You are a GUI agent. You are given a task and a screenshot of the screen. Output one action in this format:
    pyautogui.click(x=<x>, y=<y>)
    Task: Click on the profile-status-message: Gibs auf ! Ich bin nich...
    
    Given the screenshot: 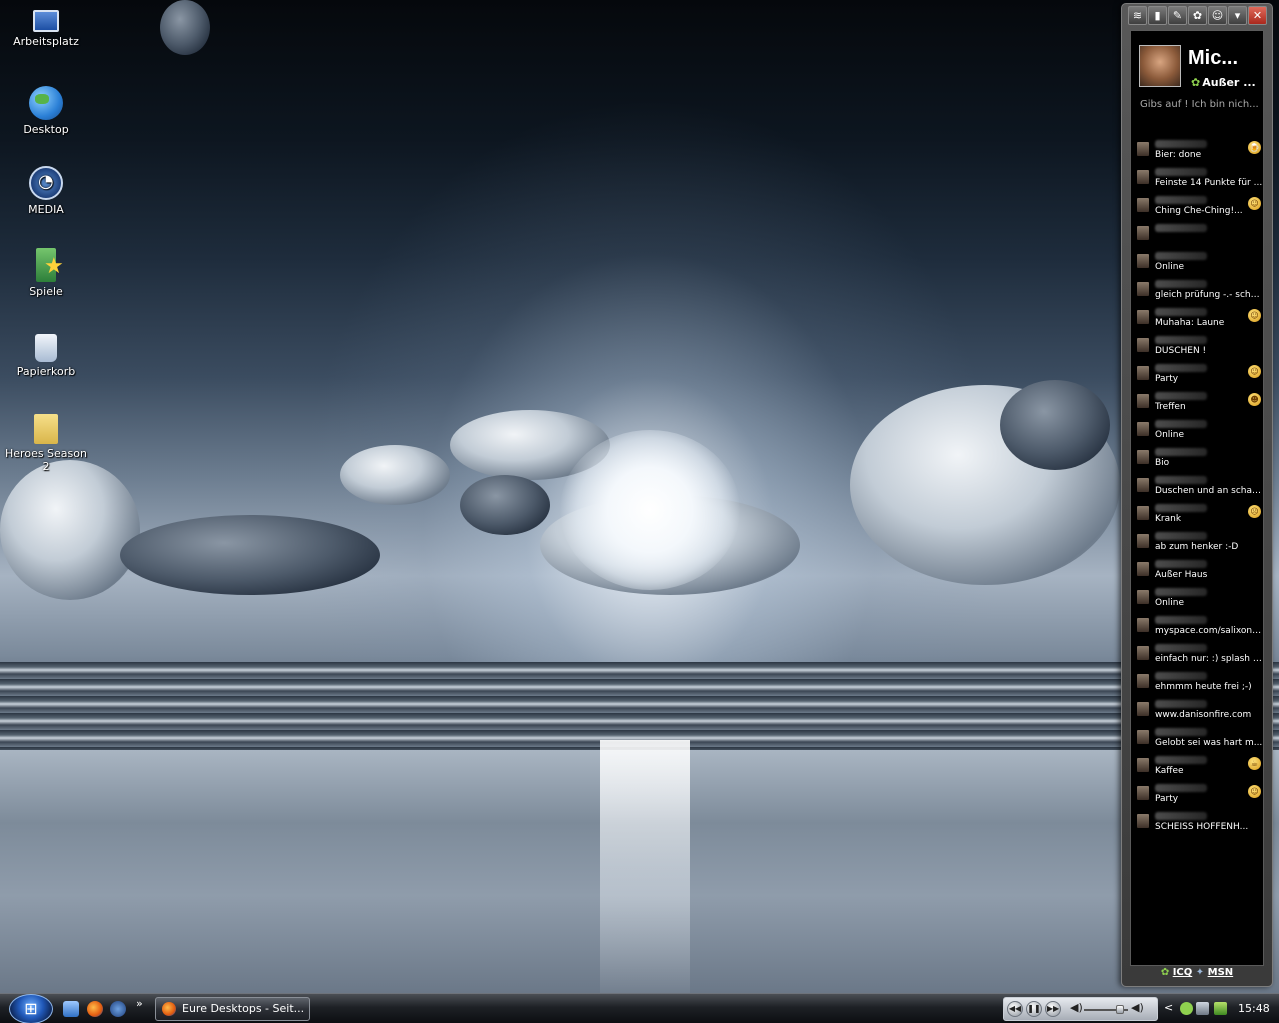 What is the action you would take?
    pyautogui.click(x=1199, y=104)
    